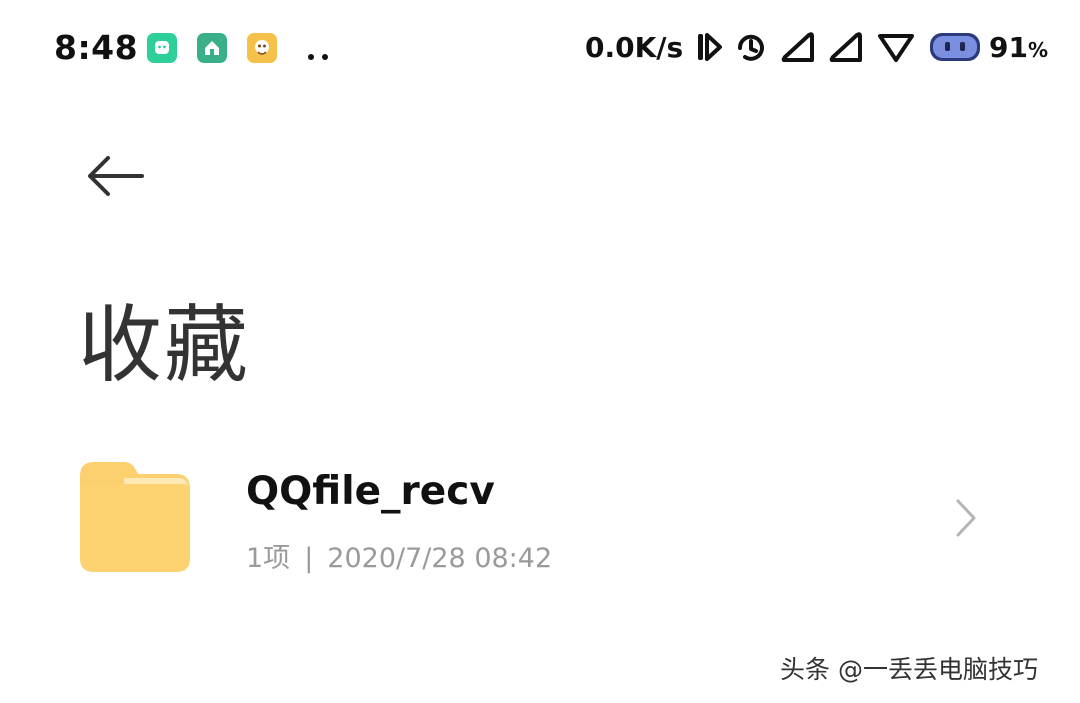 This screenshot has width=1080, height=703. What do you see at coordinates (212, 48) in the screenshot?
I see `home-app-icon` at bounding box center [212, 48].